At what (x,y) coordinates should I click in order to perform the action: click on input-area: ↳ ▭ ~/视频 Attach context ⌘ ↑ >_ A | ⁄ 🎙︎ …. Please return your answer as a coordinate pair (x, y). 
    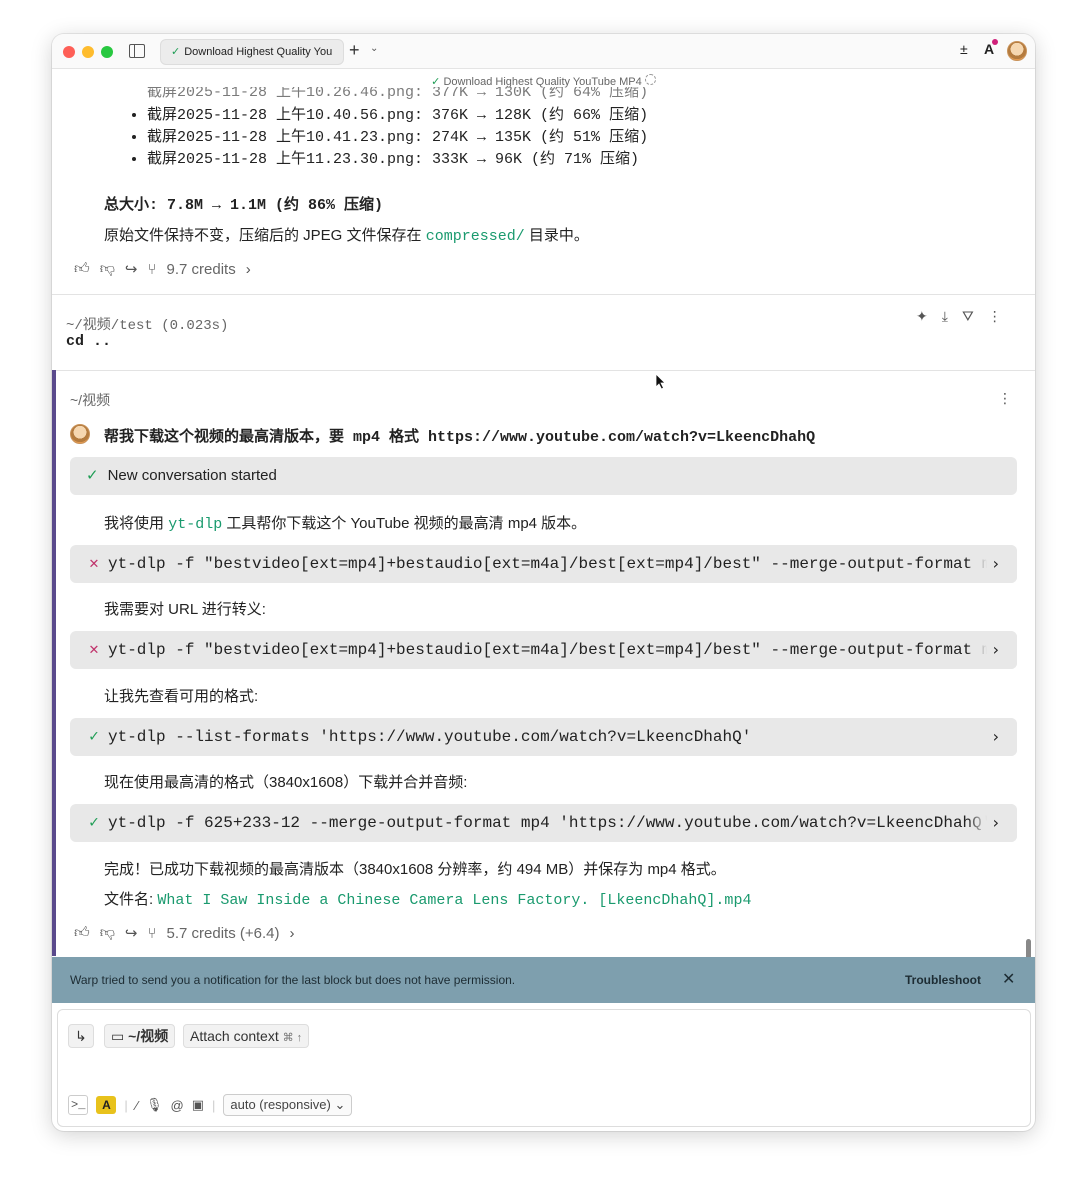
    Looking at the image, I should click on (544, 1068).